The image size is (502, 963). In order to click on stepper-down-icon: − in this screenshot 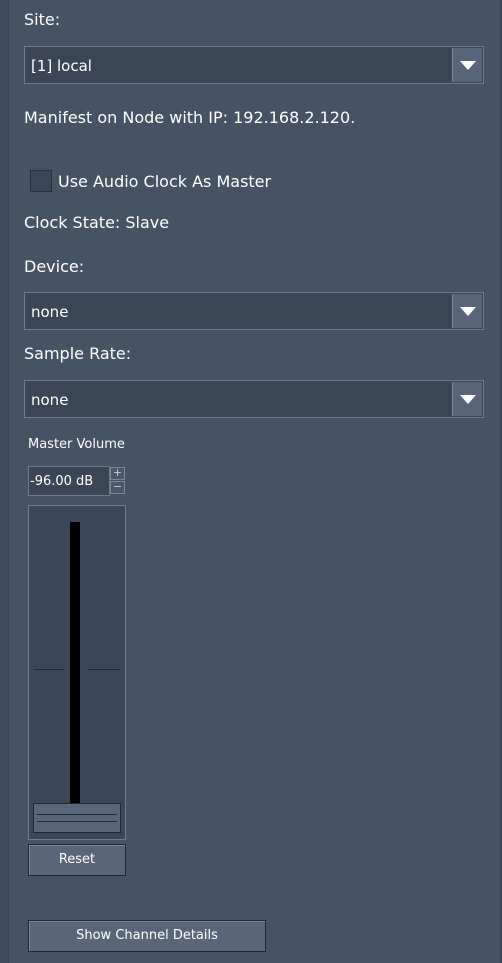, I will do `click(117, 487)`.